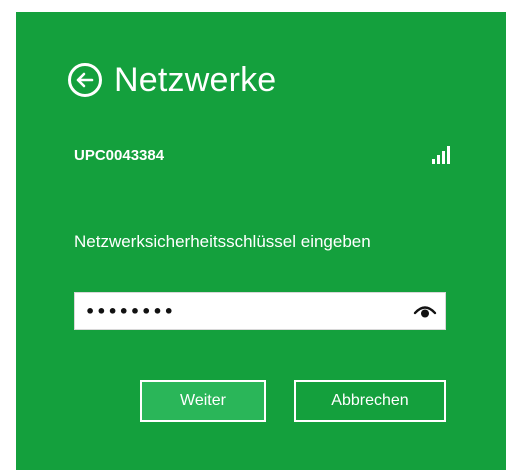  I want to click on back-button, so click(85, 80).